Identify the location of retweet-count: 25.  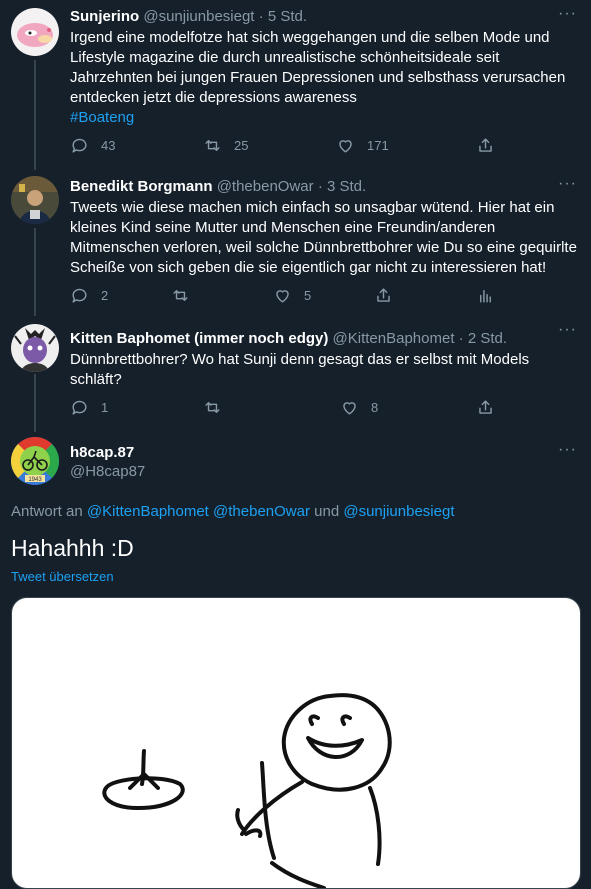
(241, 145).